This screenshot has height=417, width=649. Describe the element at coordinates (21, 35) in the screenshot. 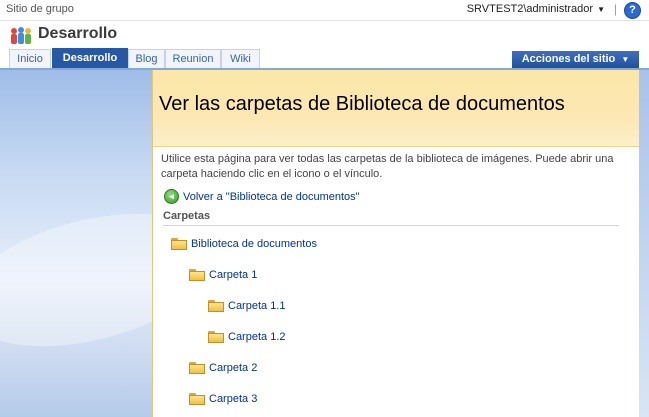

I see `people-icon` at that location.